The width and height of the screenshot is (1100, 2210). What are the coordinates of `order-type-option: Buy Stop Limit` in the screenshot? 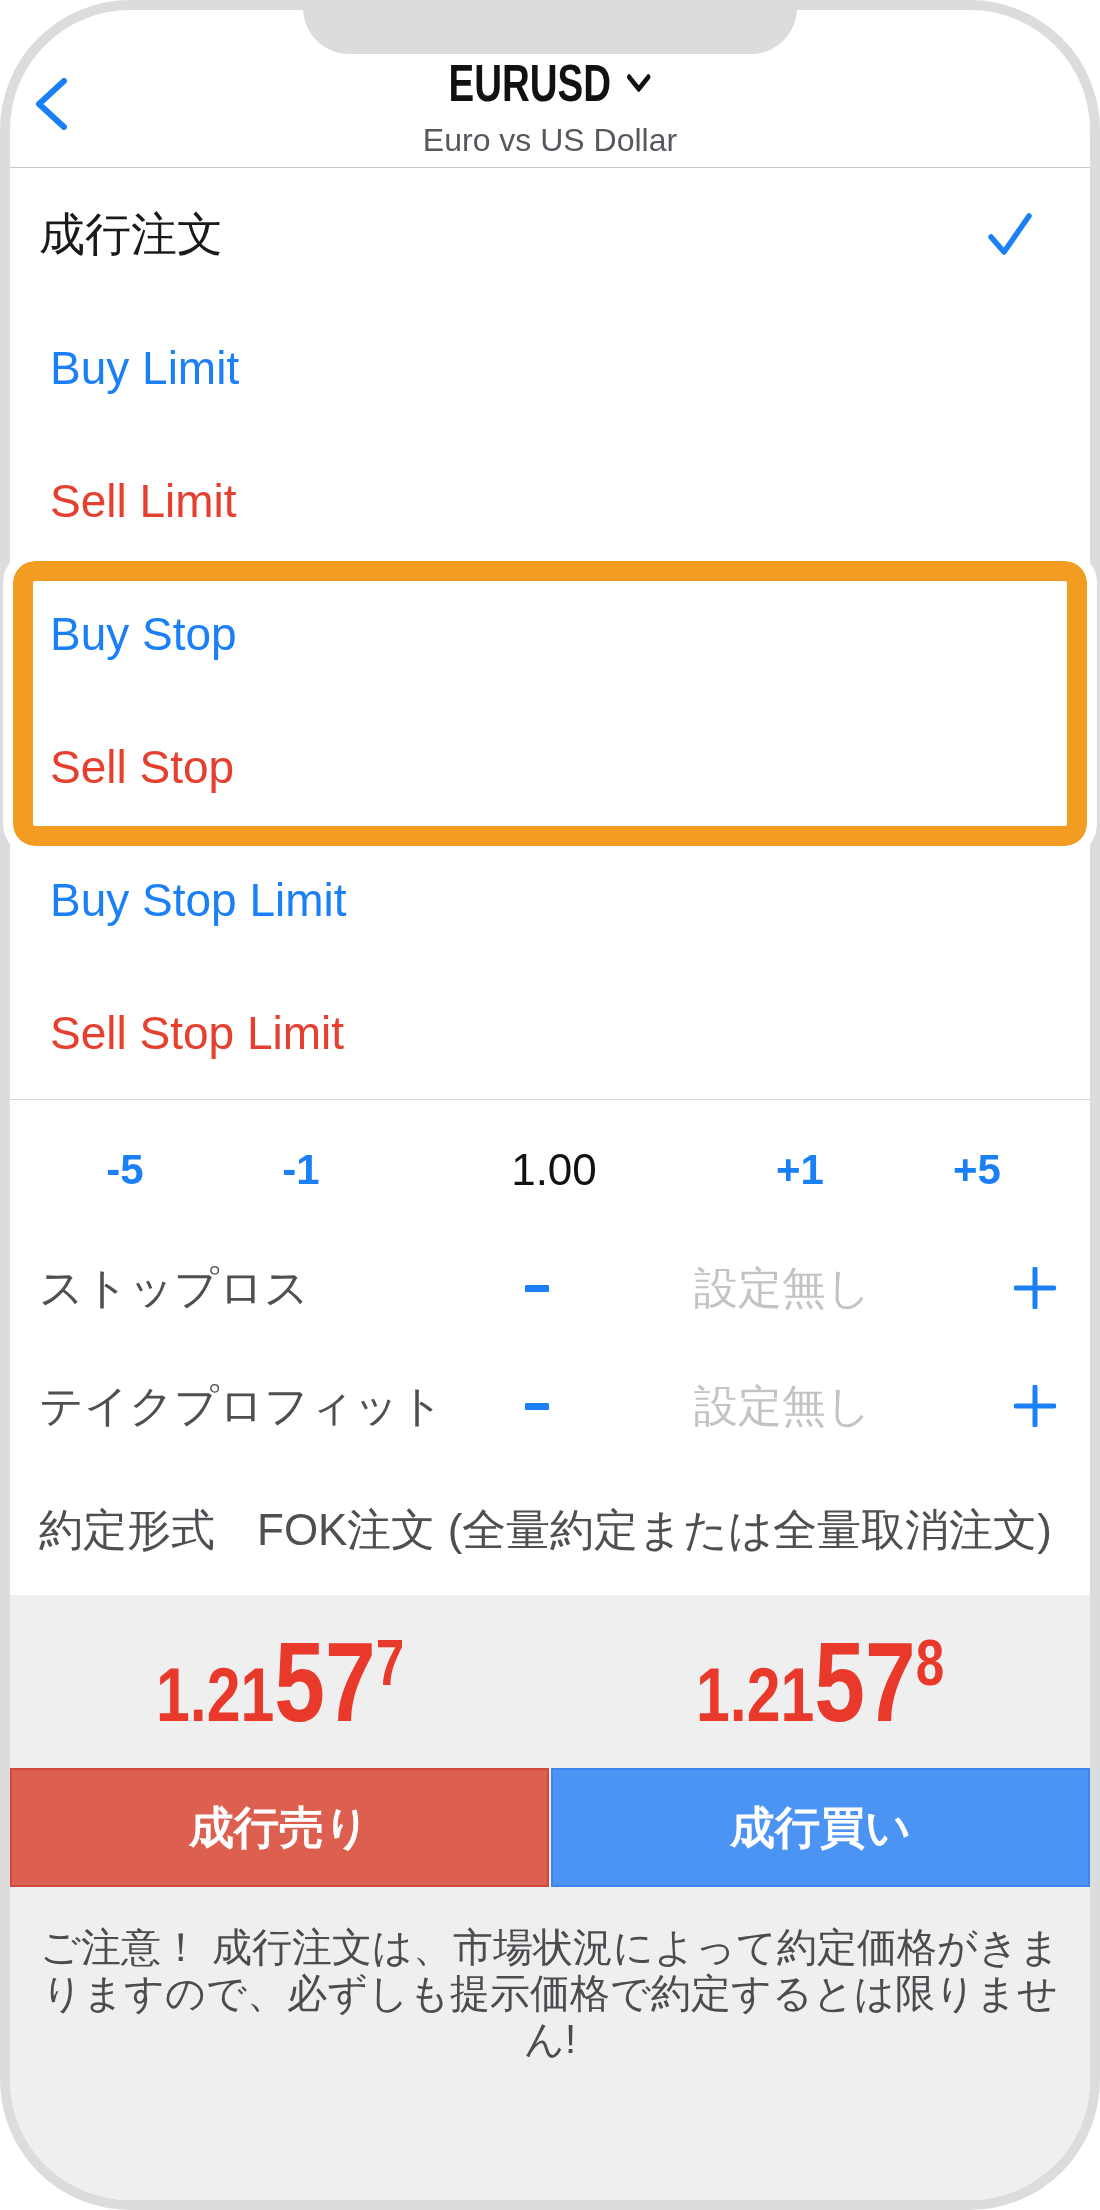 It's located at (550, 899).